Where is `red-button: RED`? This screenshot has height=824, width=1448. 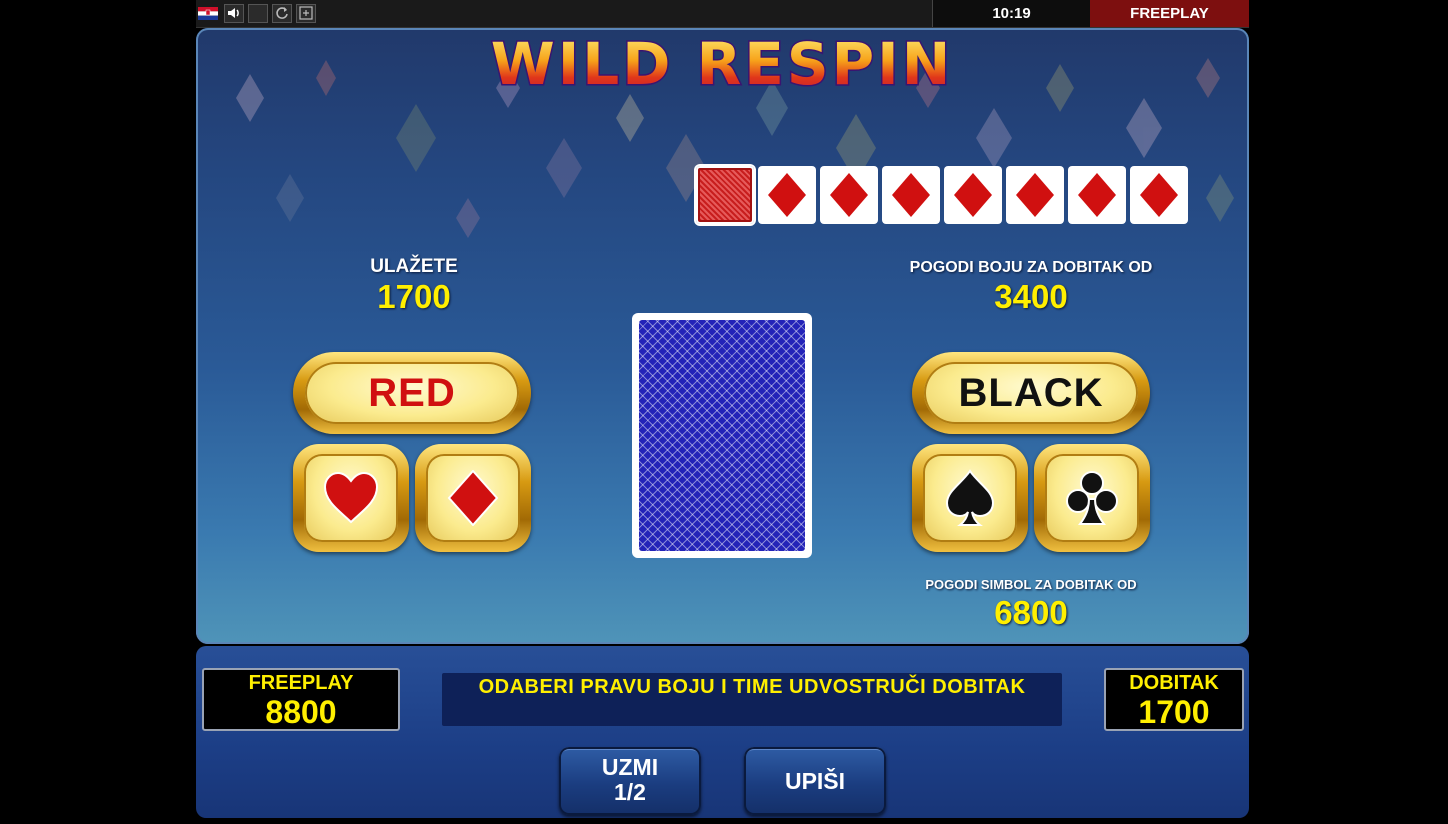
red-button: RED is located at coordinates (412, 393).